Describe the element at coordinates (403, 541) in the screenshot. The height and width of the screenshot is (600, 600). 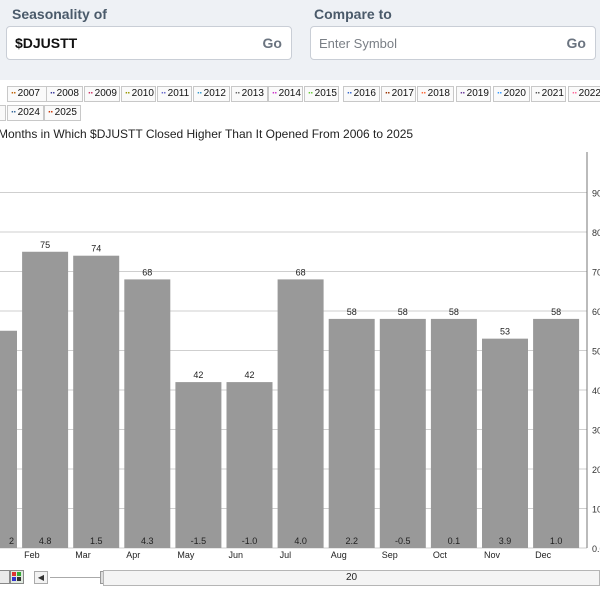
I see `bar-avg-change-label: -0.5` at that location.